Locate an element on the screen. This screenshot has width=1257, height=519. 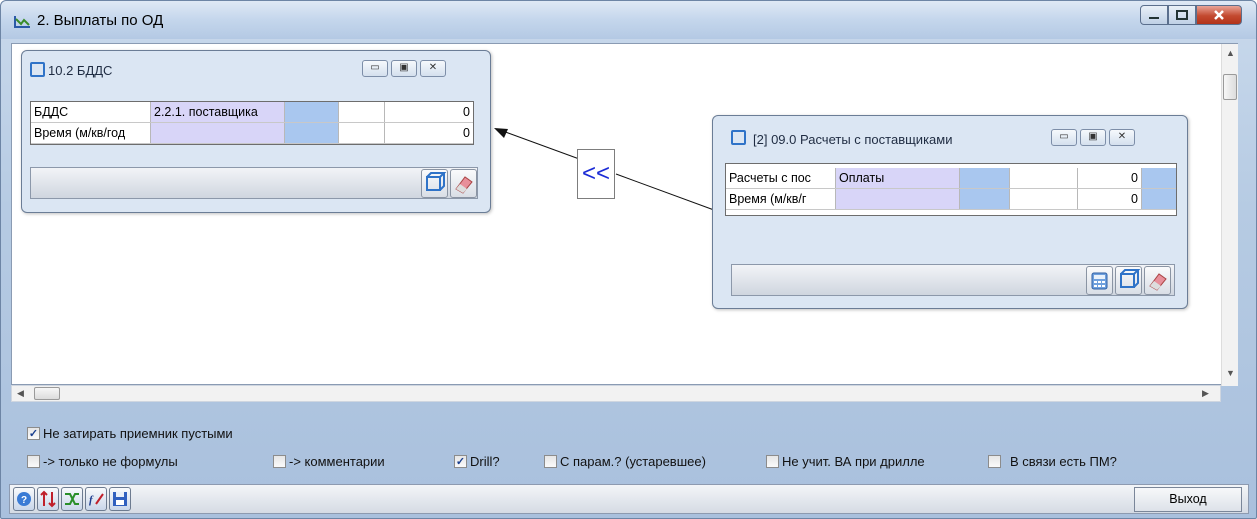
bottom-toolbar: ? f Выход is located at coordinates (629, 499).